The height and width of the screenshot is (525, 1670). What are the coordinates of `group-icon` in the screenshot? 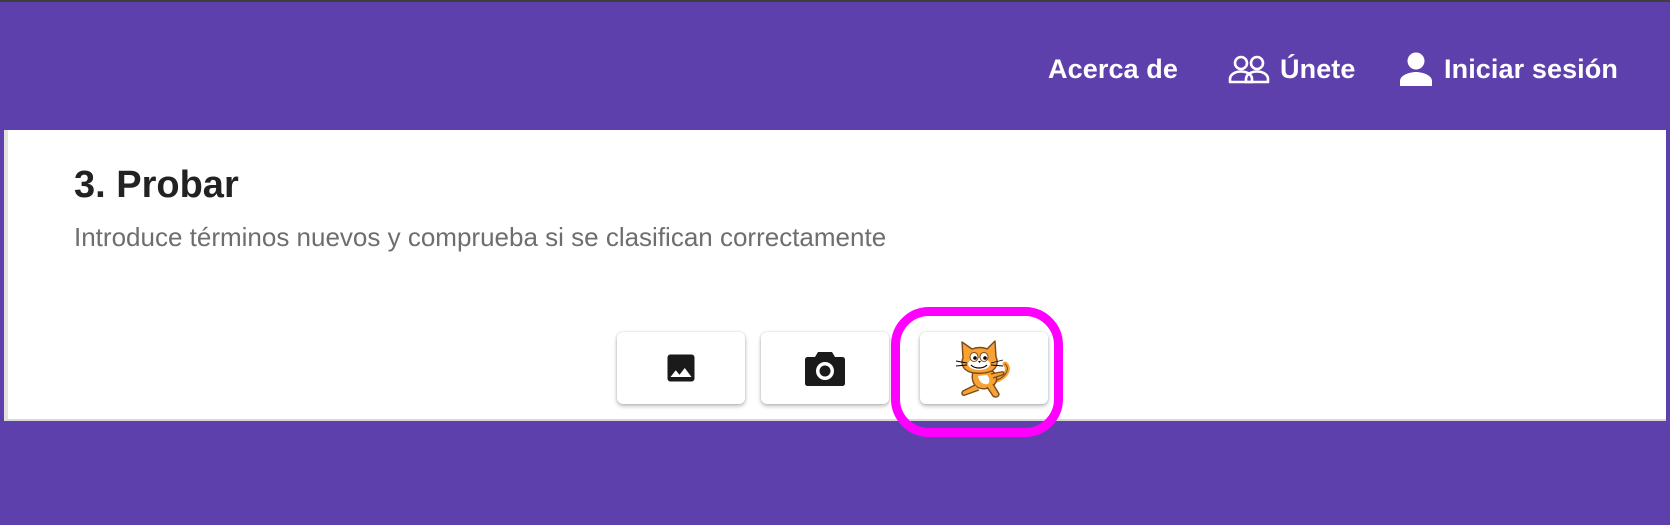 It's located at (1249, 69).